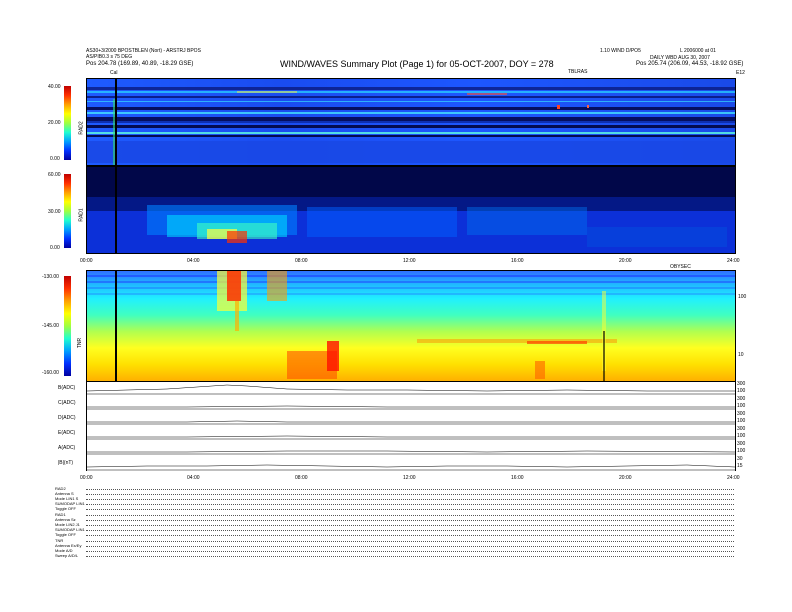 Image resolution: width=792 pixels, height=612 pixels. Describe the element at coordinates (742, 297) in the screenshot. I see `tnr-right-tick-100: 100` at that location.